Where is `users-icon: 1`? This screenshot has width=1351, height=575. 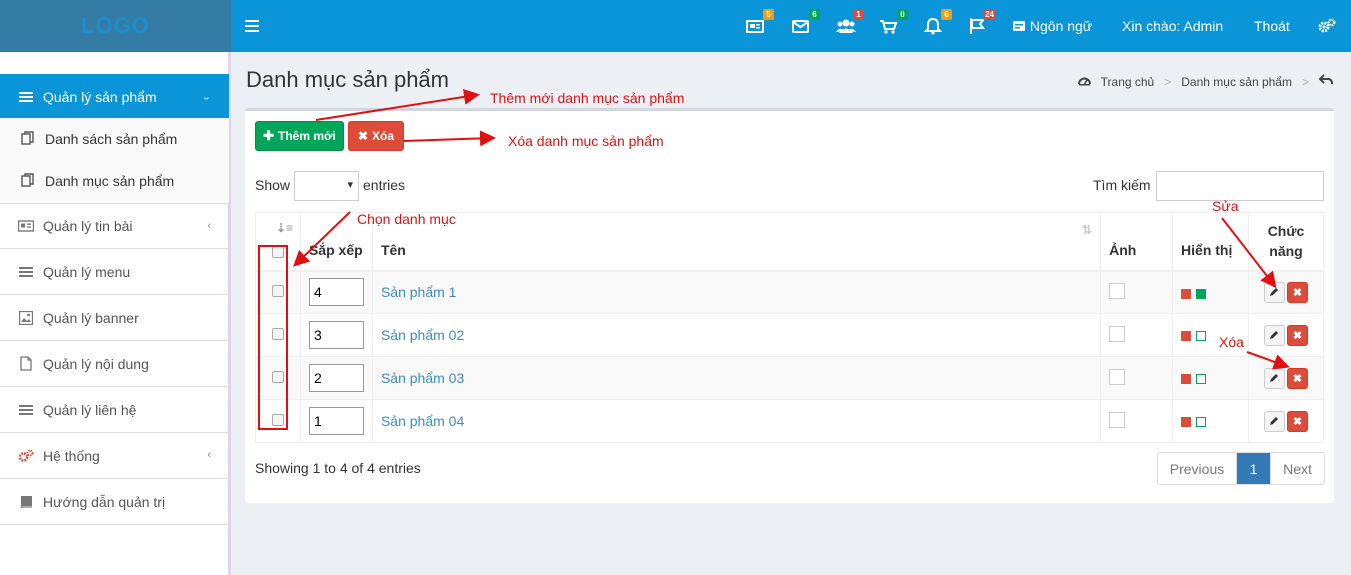
users-icon: 1 is located at coordinates (850, 23).